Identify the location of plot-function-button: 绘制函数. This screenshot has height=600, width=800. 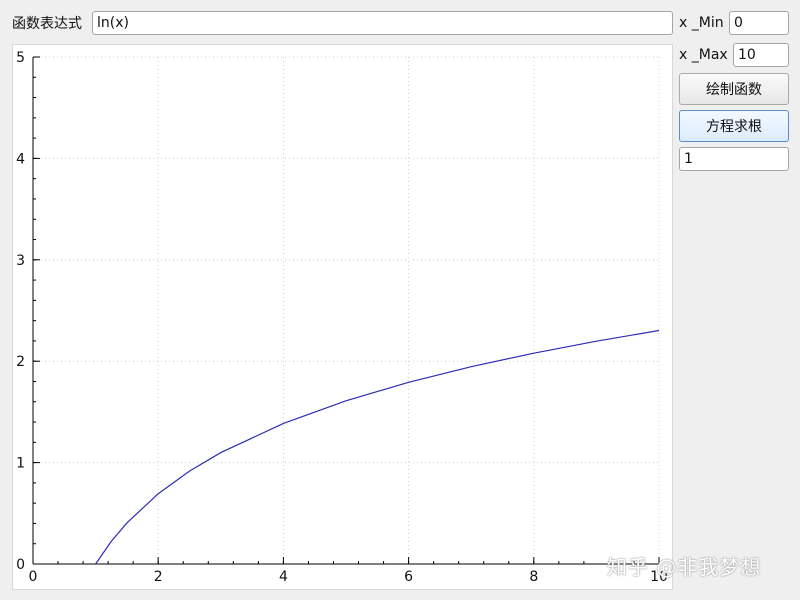
(734, 89).